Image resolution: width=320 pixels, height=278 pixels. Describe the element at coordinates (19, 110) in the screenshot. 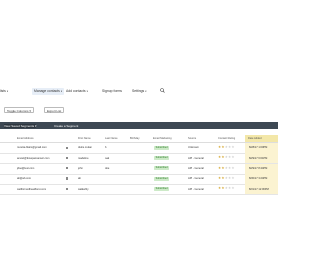

I see `toggle-columns-button: Toggle Columns ▾` at that location.